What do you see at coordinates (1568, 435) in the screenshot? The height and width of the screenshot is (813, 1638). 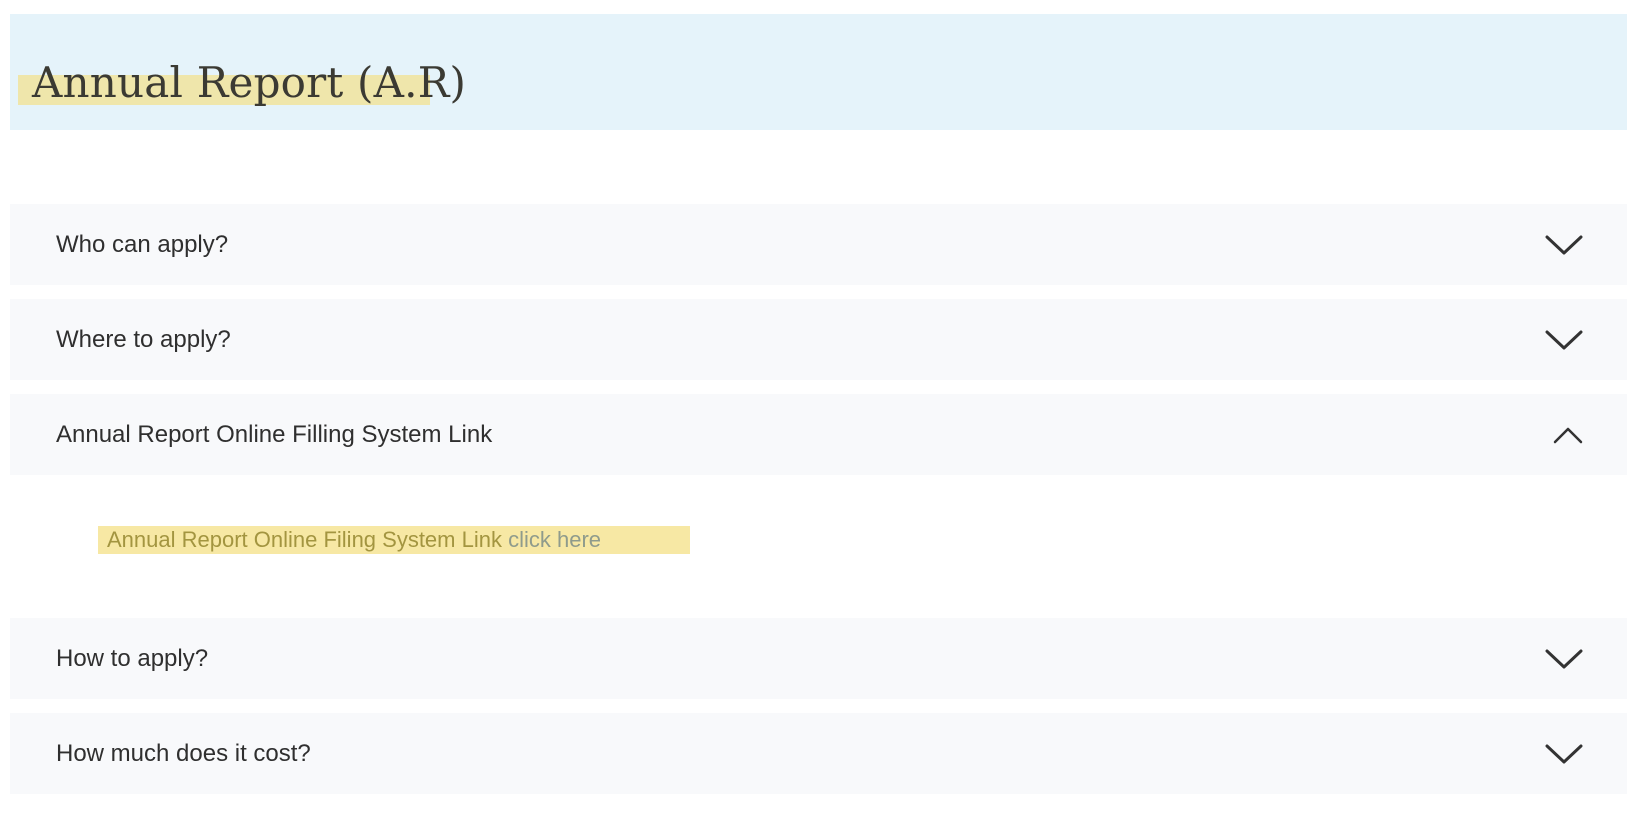 I see `chevron-up-icon` at bounding box center [1568, 435].